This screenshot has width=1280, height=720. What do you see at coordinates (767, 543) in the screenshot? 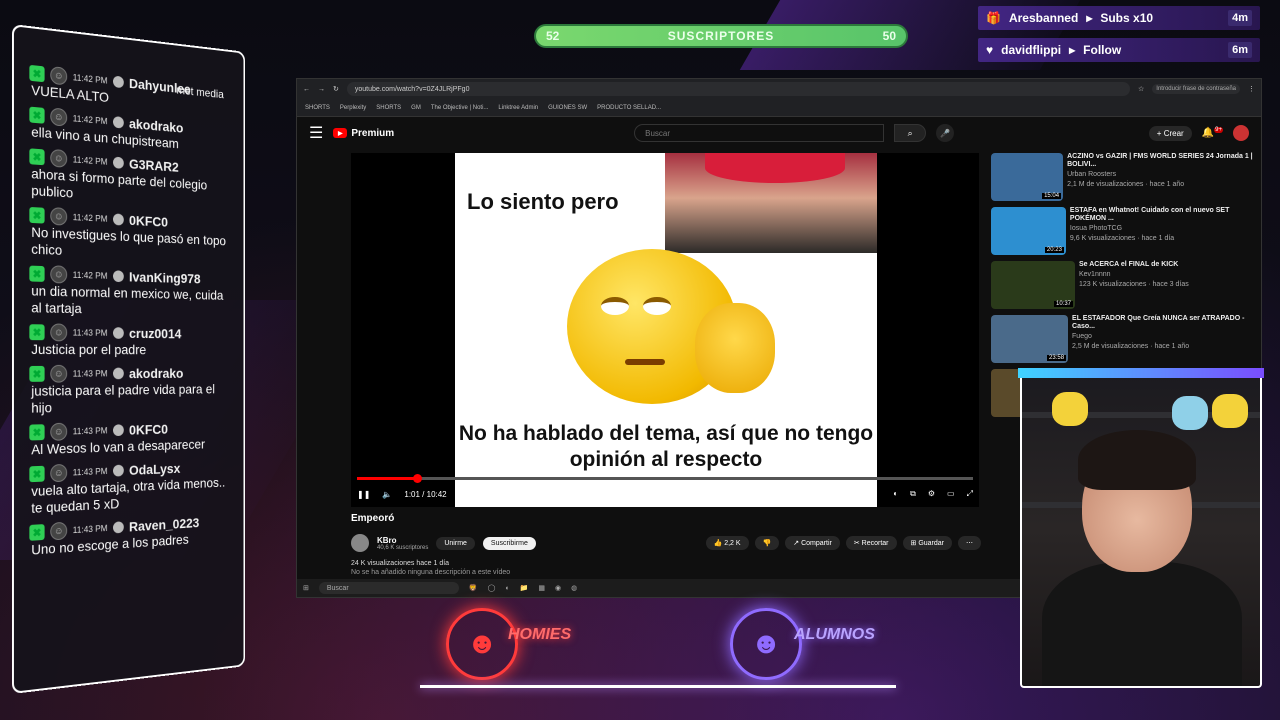
I see `dislike-button: 👎` at bounding box center [767, 543].